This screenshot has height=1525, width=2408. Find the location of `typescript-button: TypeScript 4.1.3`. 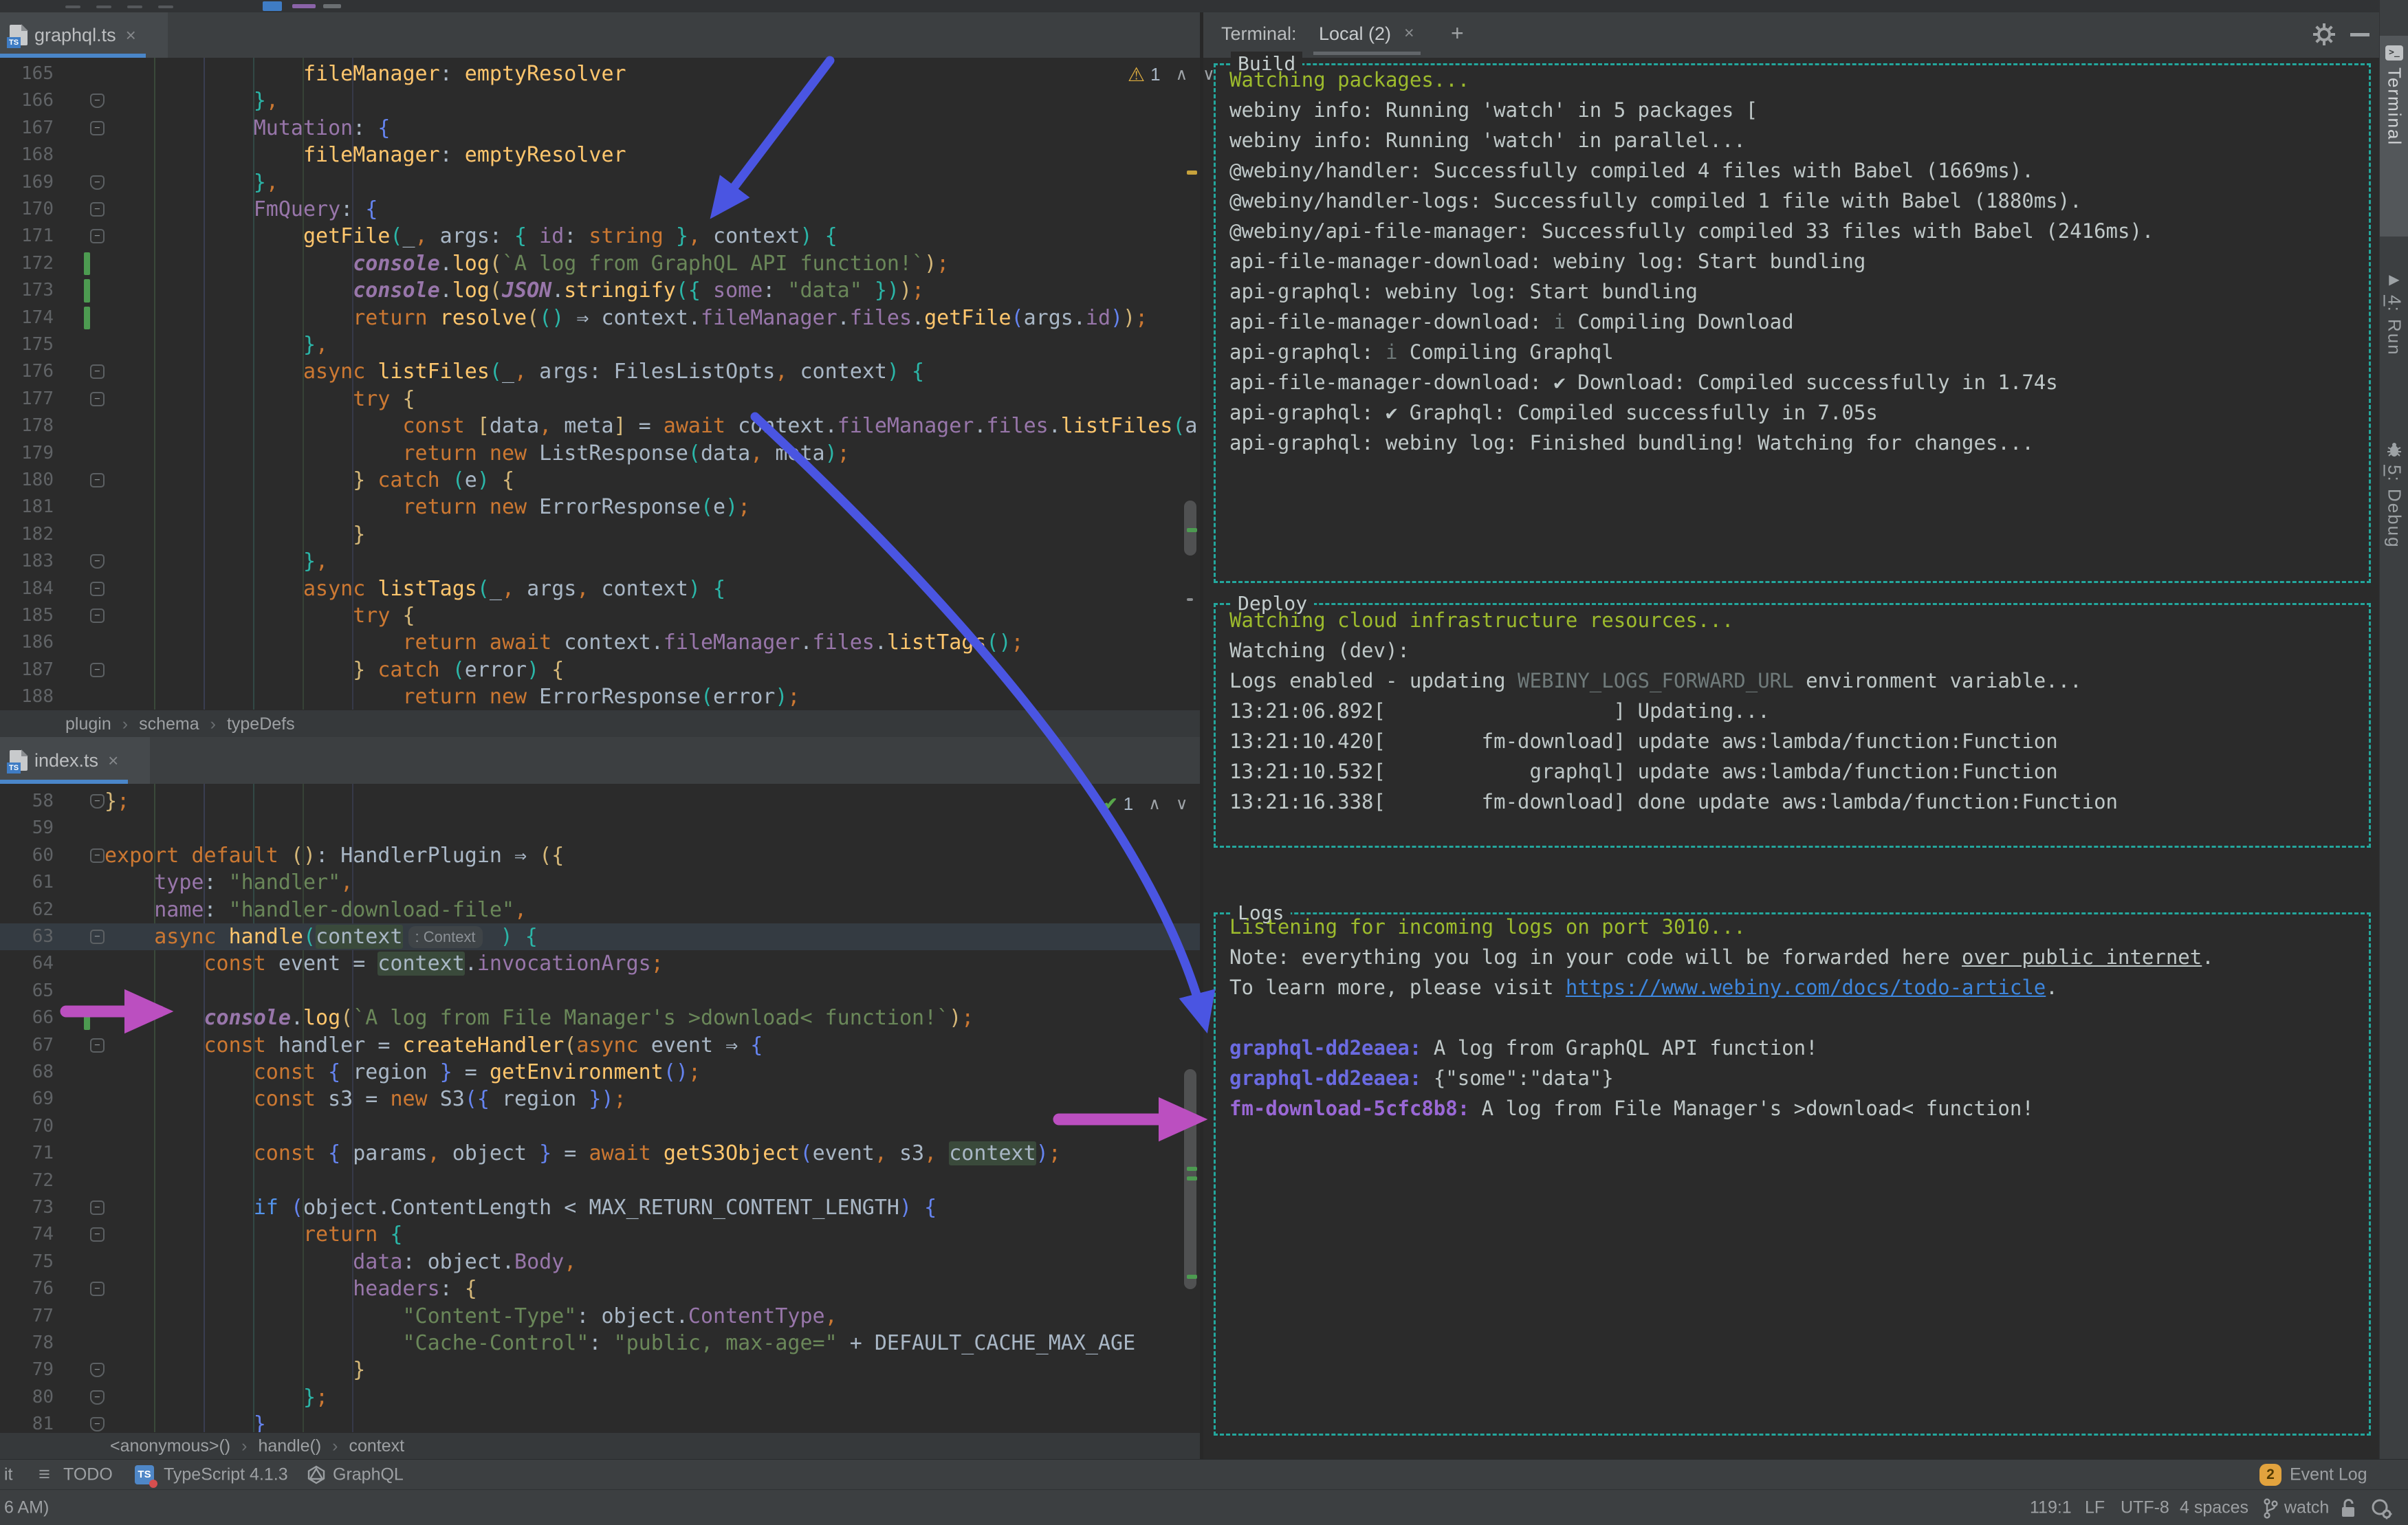

typescript-button: TypeScript 4.1.3 is located at coordinates (226, 1475).